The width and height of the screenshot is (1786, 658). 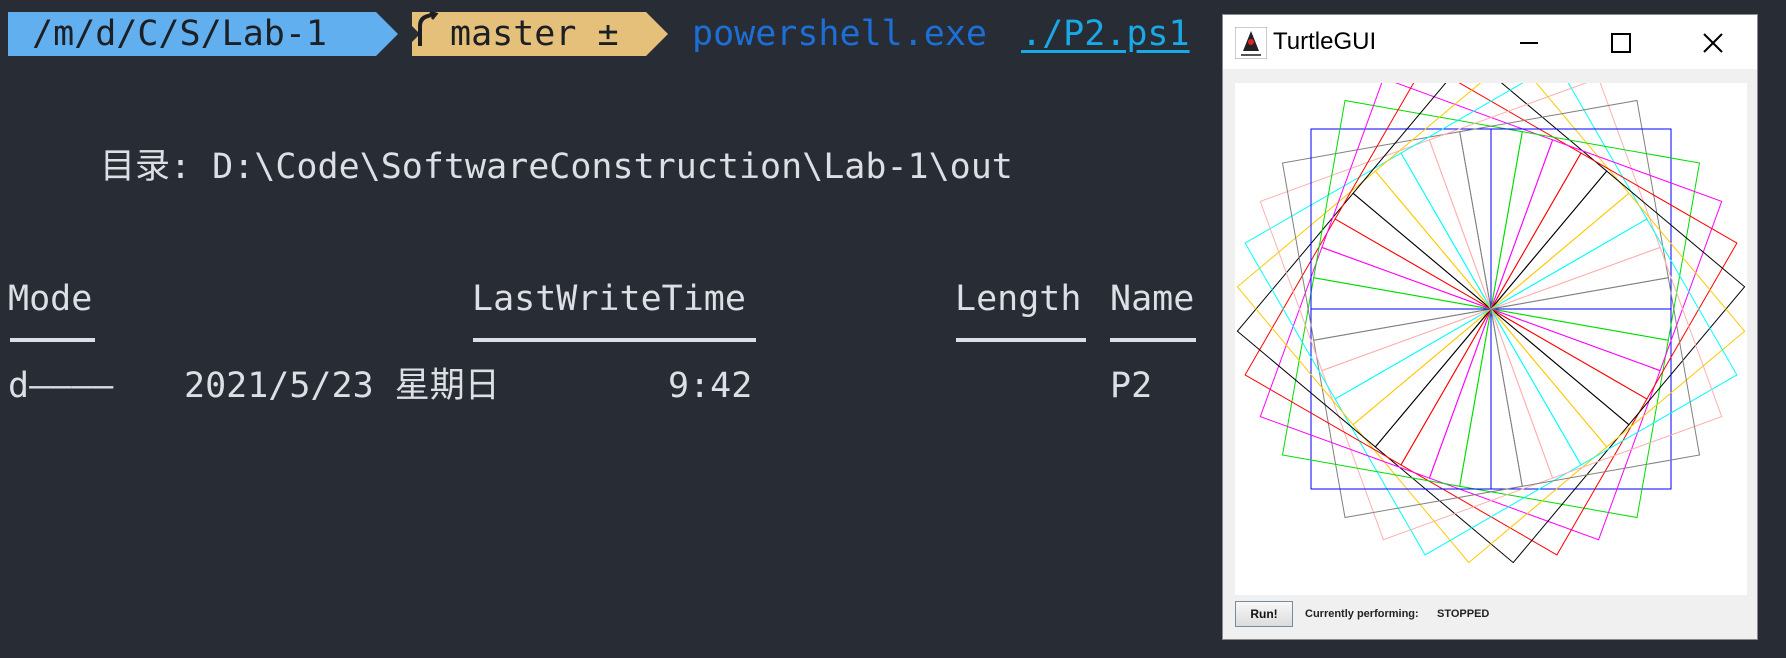 I want to click on status-value: STOPPED, so click(x=1463, y=614).